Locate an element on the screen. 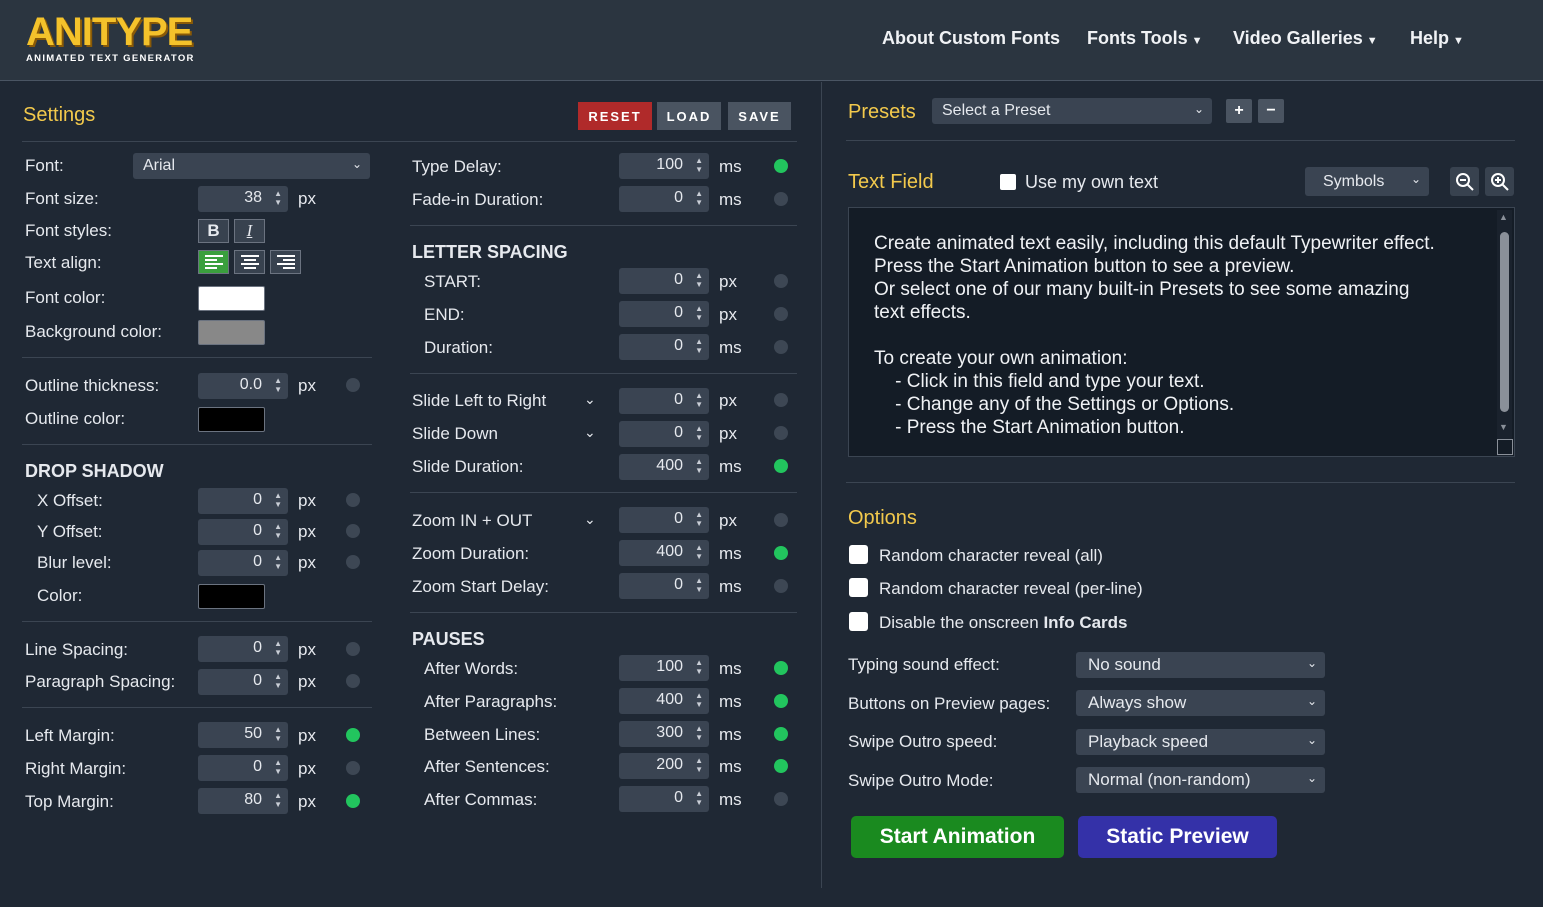 This screenshot has width=1543, height=907. align-center-button is located at coordinates (249, 262).